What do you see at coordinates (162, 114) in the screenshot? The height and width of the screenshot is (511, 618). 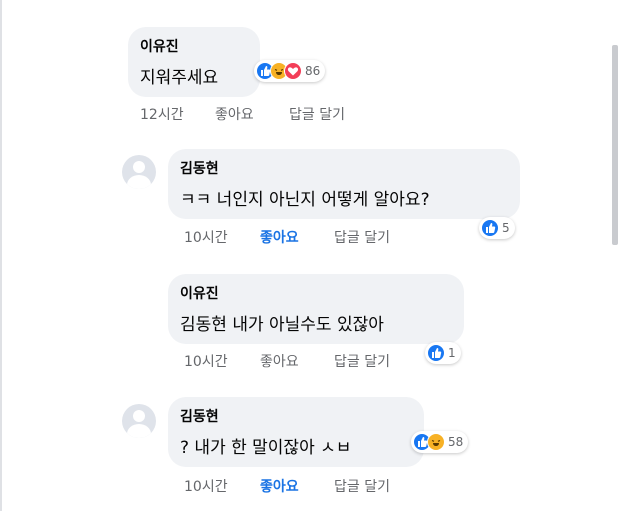 I see `comment-time: 12시간` at bounding box center [162, 114].